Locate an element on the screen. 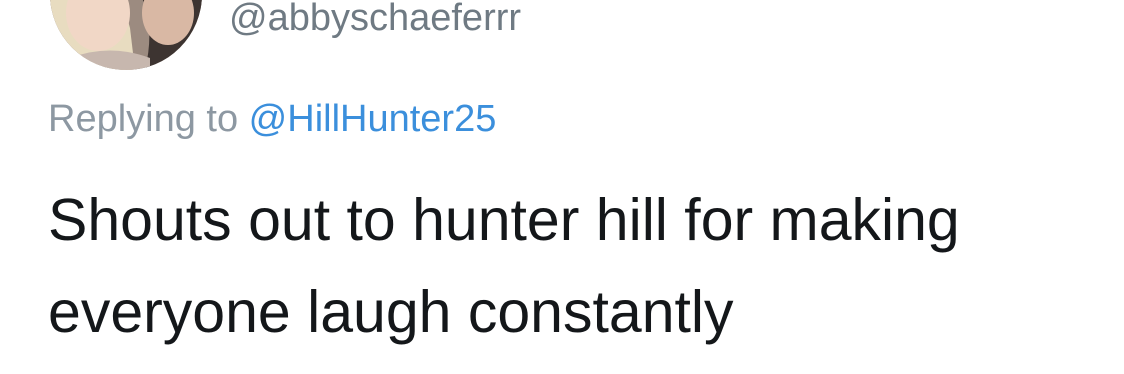  avatar-photo is located at coordinates (126, 35).